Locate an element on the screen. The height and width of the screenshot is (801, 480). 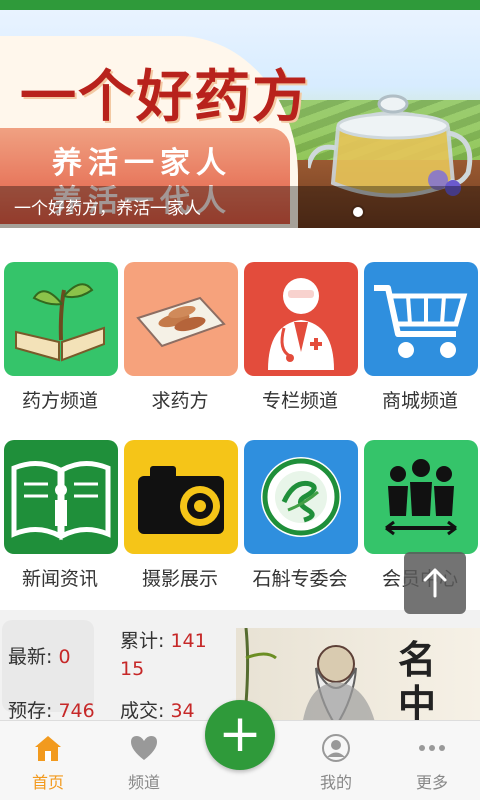
book-sprout-icon is located at coordinates (60, 322).